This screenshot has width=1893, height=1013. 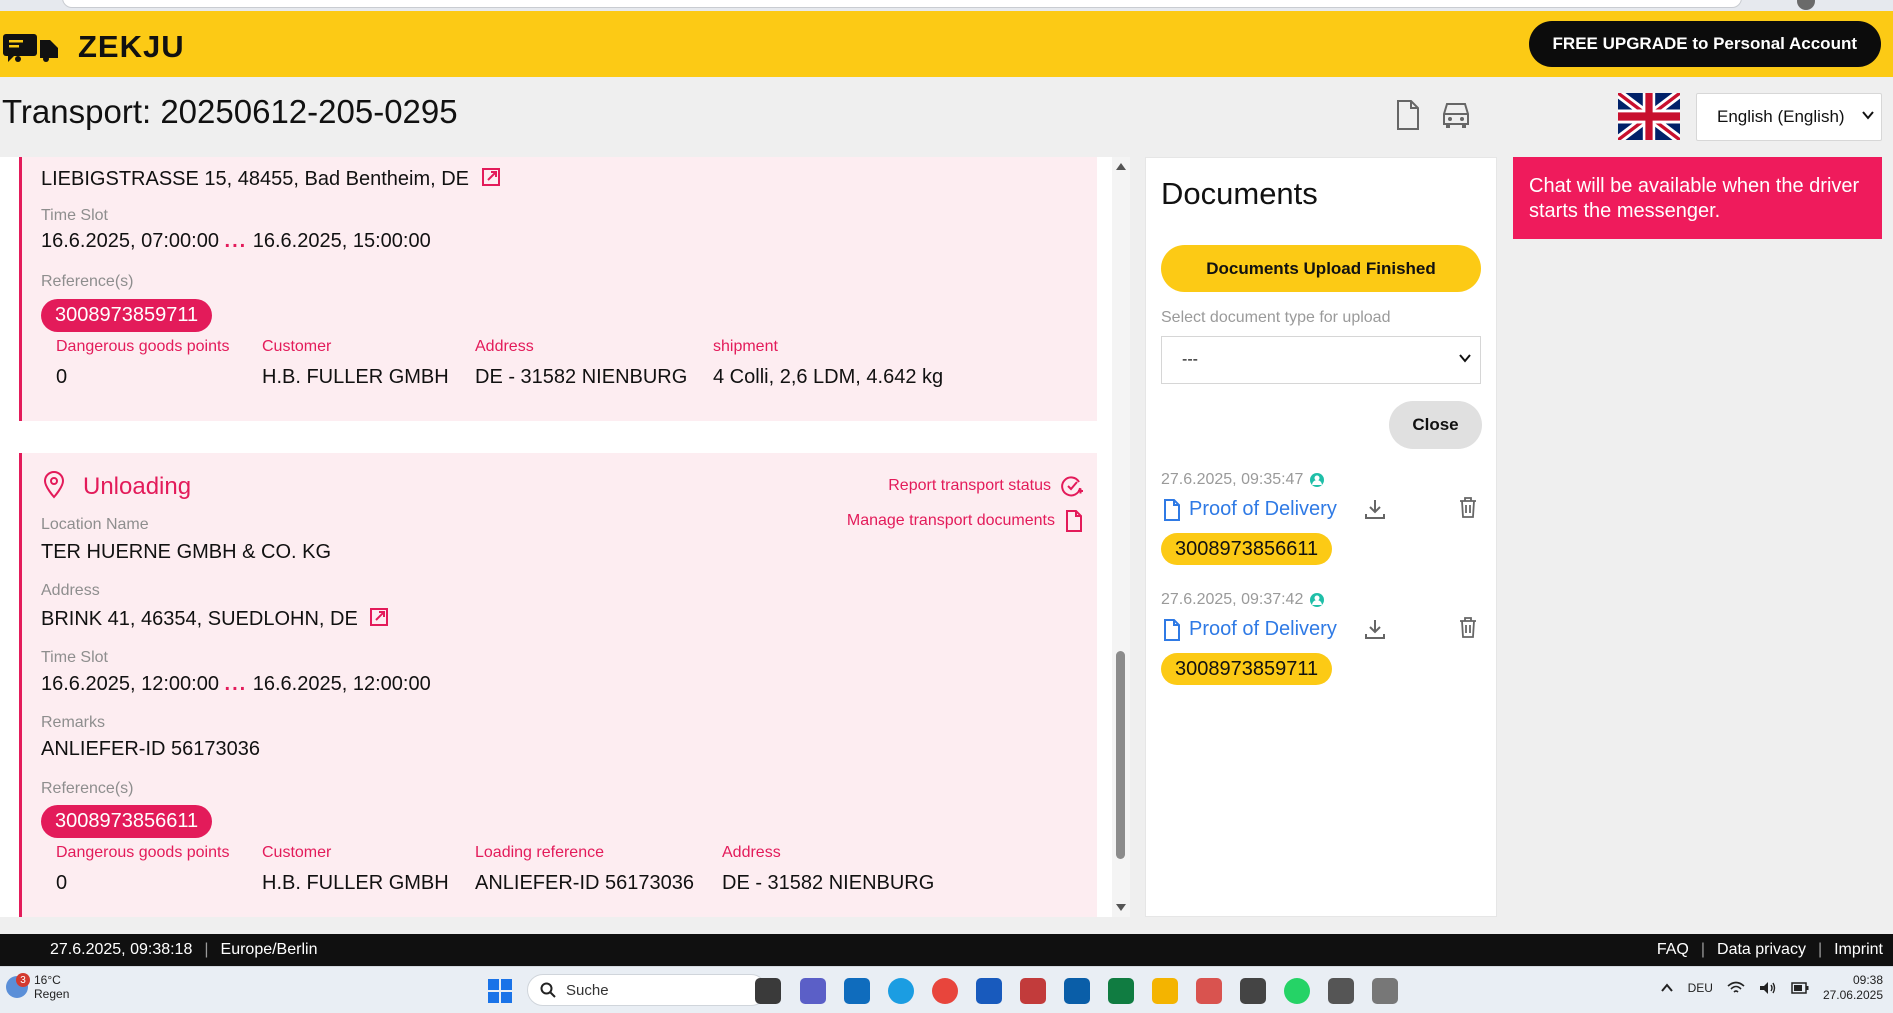 I want to click on document-timestamp: 27.6.2025, 09:37:42, so click(x=1243, y=600).